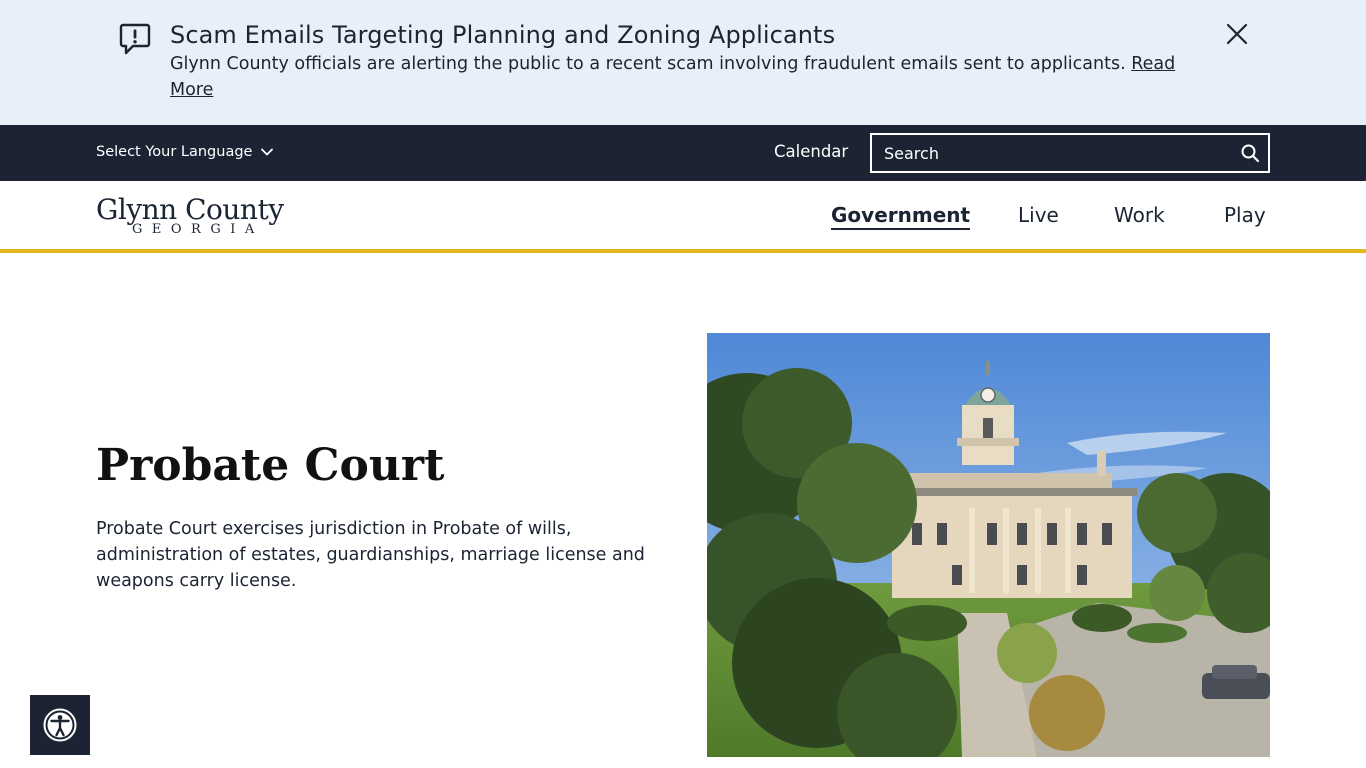 The width and height of the screenshot is (1366, 768). What do you see at coordinates (193, 216) in the screenshot?
I see `glynn-county-logo: Glynn County GEORGIA` at bounding box center [193, 216].